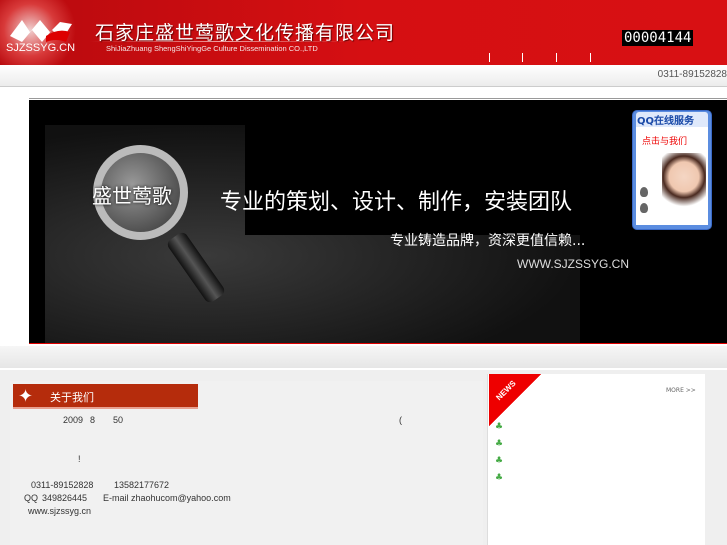 The image size is (727, 545). I want to click on maple-leaf-icon: ✦, so click(26, 396).